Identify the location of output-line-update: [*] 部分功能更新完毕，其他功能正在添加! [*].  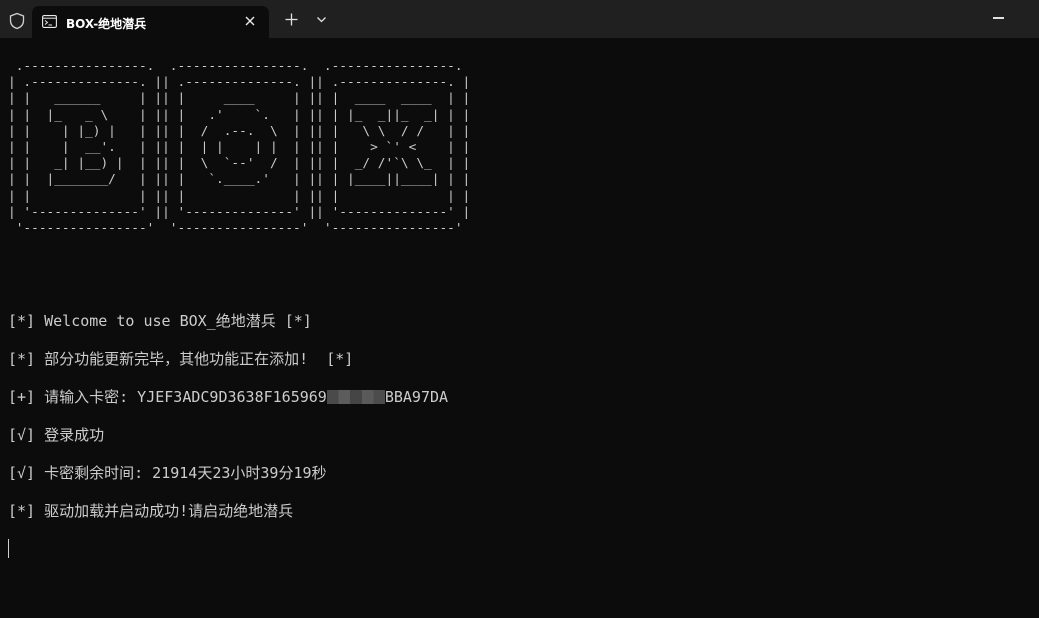
(181, 359).